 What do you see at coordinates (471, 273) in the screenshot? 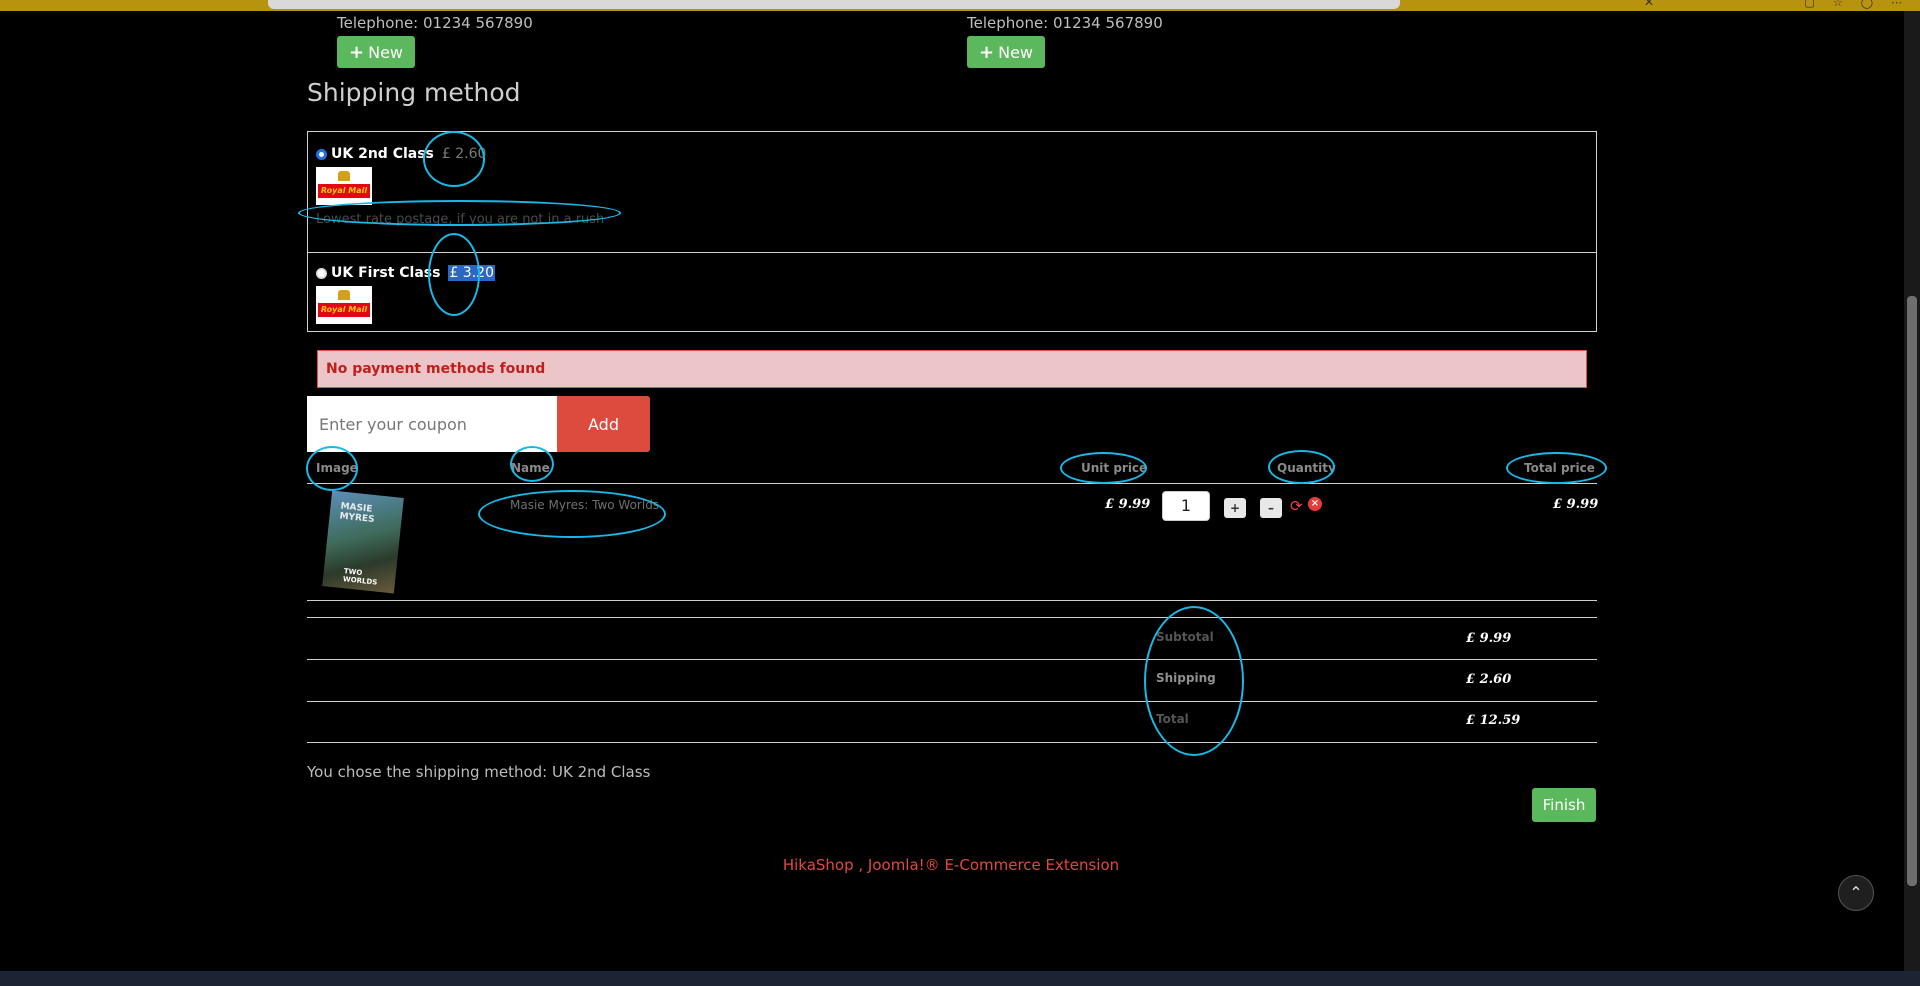
I see `shipping-option-price: £ 3.20` at bounding box center [471, 273].